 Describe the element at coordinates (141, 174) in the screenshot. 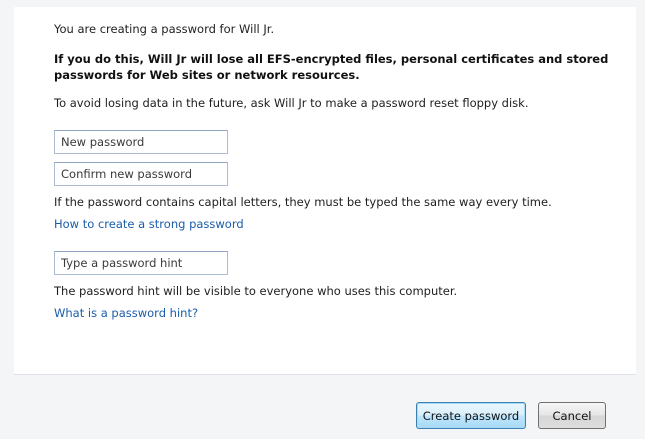

I see `confirm-password-field` at that location.